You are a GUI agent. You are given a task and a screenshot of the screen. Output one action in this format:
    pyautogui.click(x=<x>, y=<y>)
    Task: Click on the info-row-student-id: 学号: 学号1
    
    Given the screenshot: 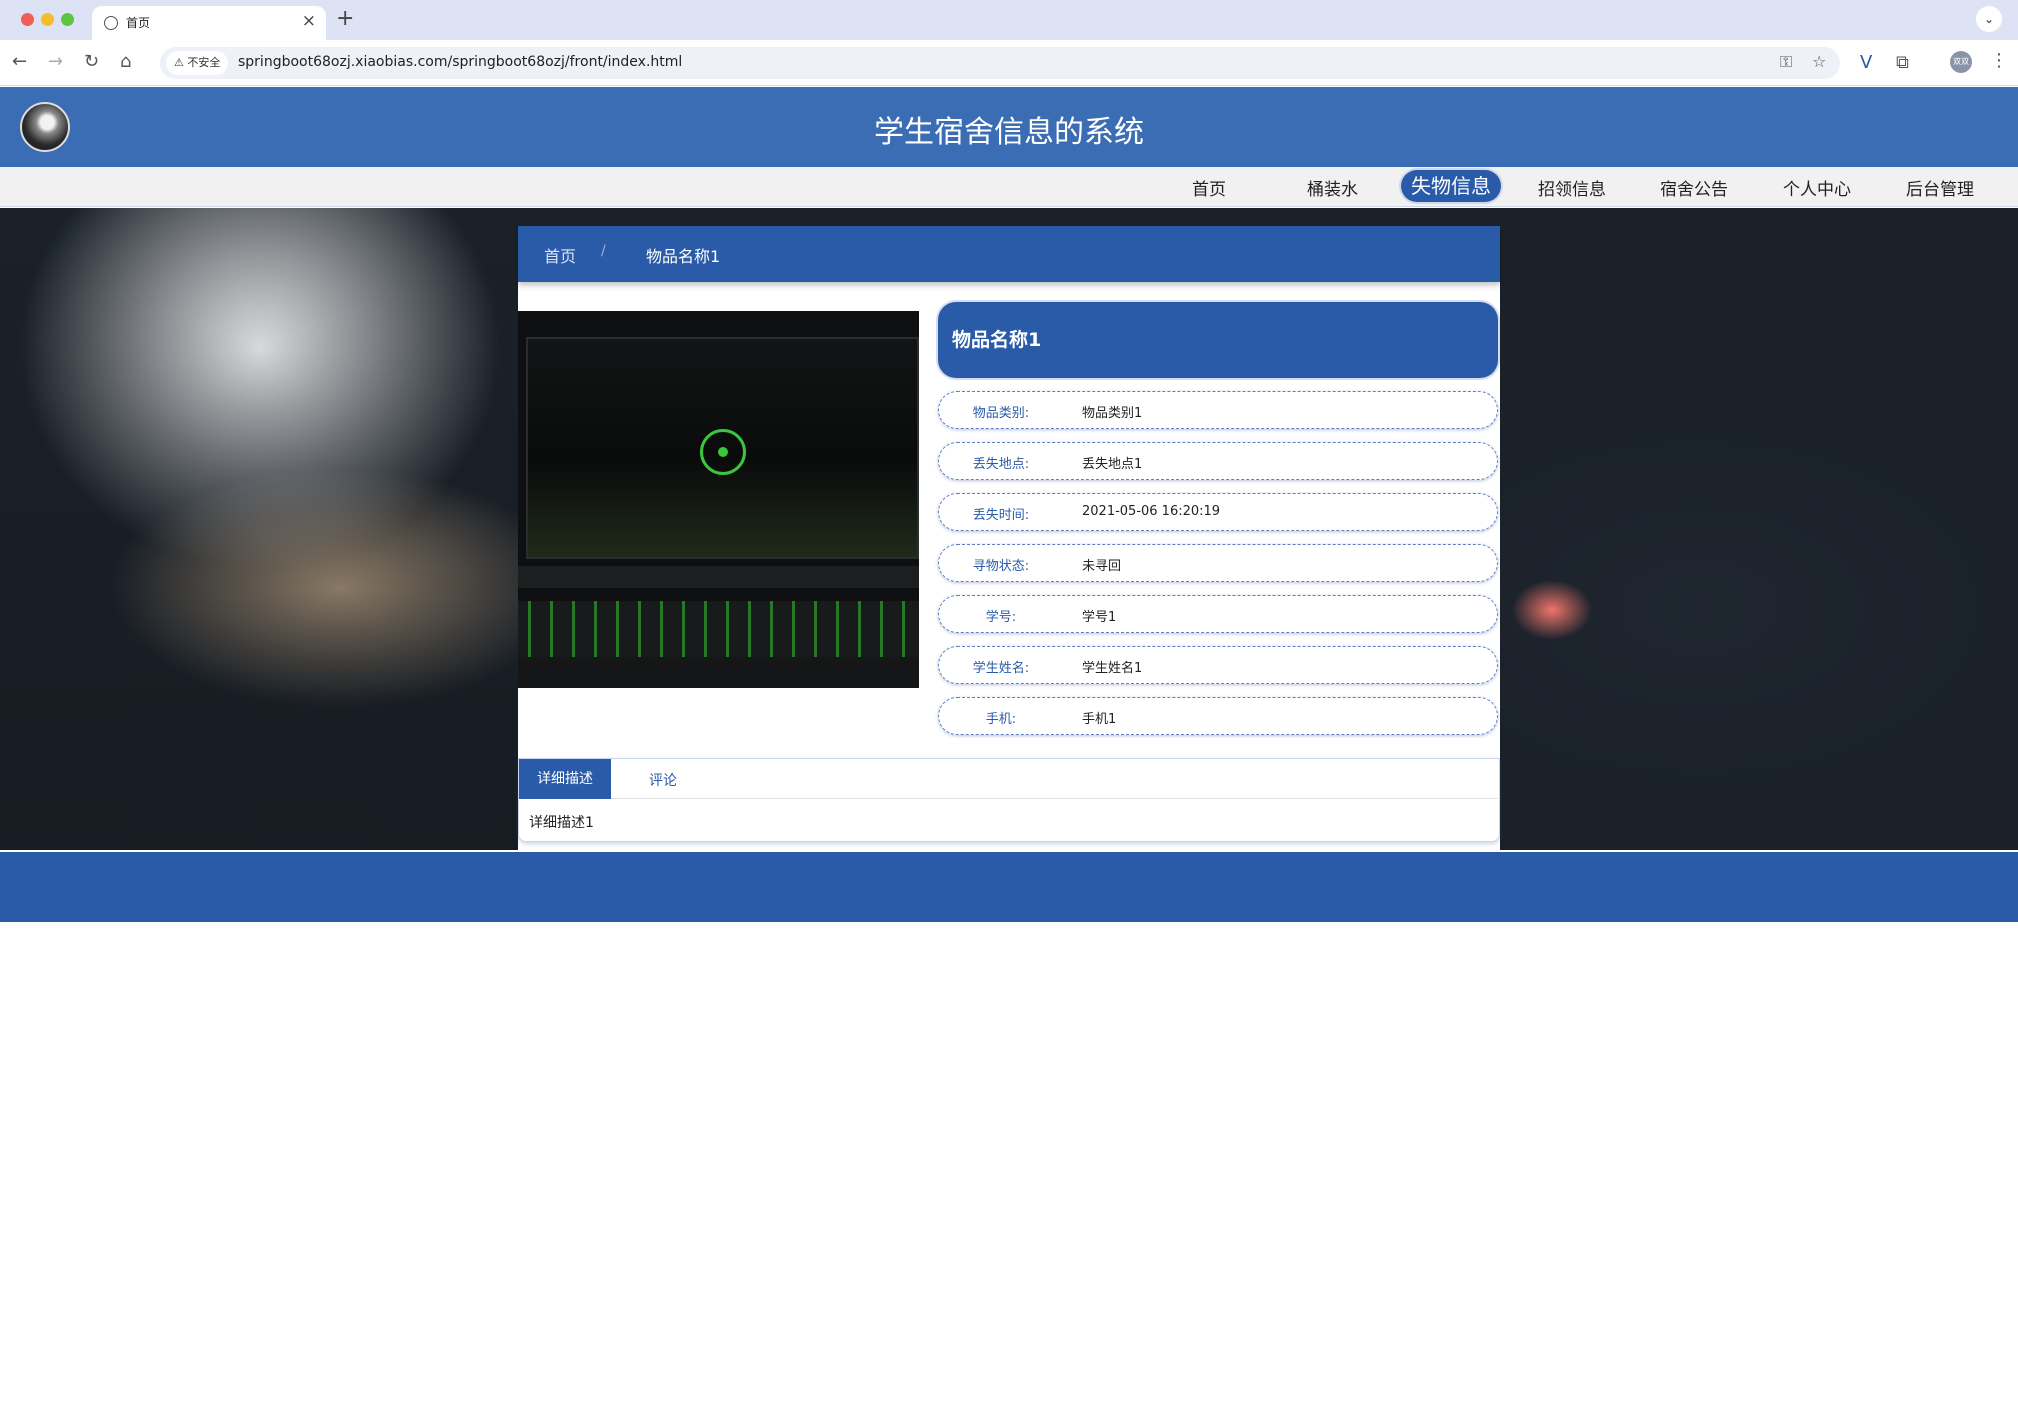 What is the action you would take?
    pyautogui.click(x=1218, y=614)
    